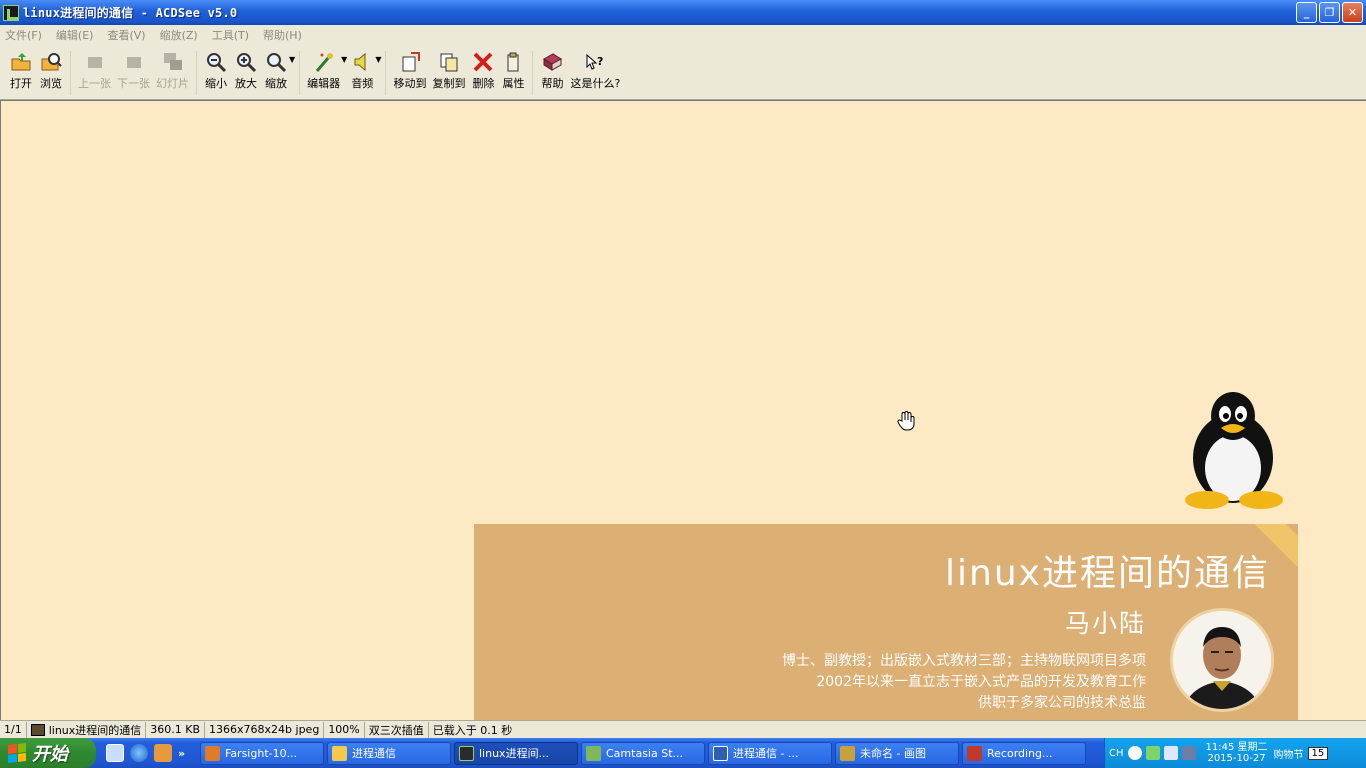  Describe the element at coordinates (23, 35) in the screenshot. I see `menu-file: 文件(F)` at that location.